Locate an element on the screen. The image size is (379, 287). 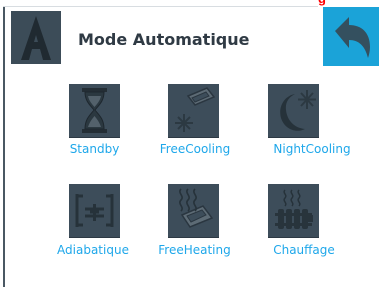
freecooling-mode-button is located at coordinates (193, 110).